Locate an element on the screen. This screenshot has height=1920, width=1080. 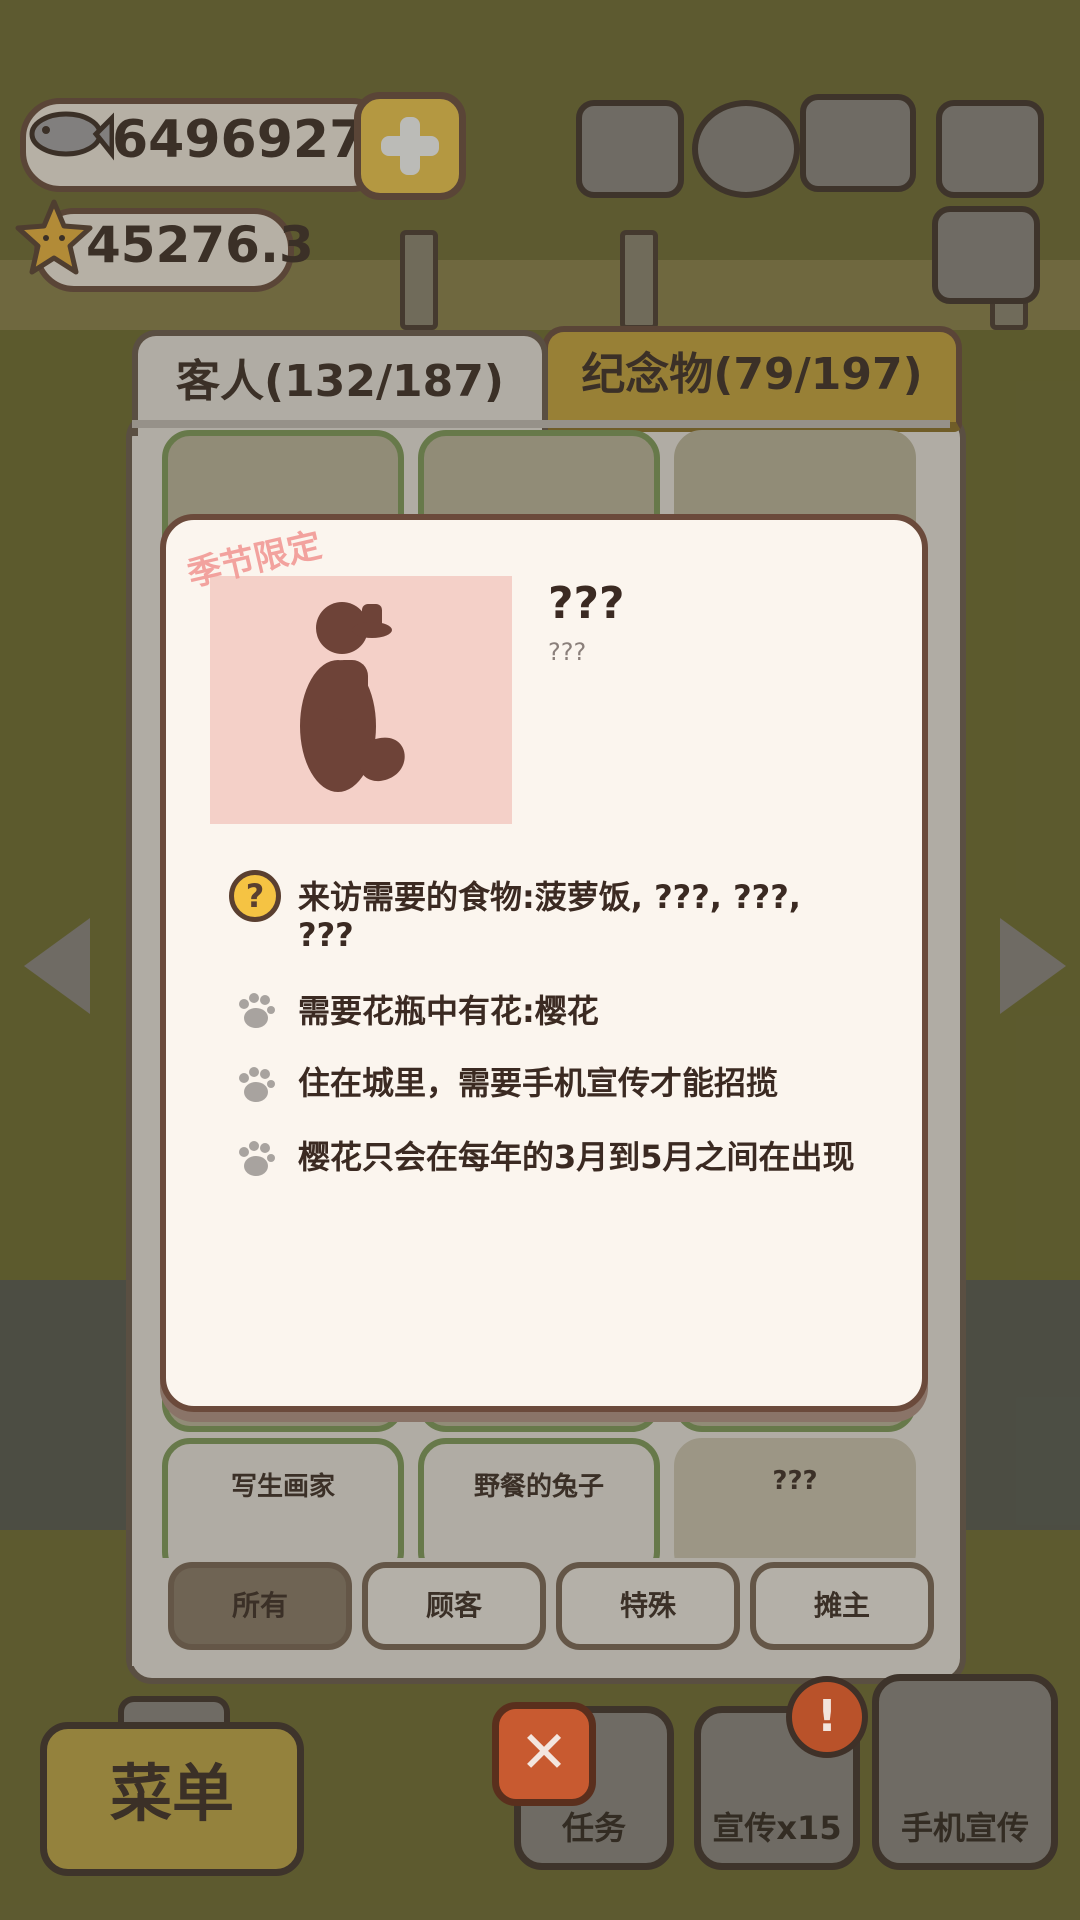
close-icon: ✕ is located at coordinates (544, 1754).